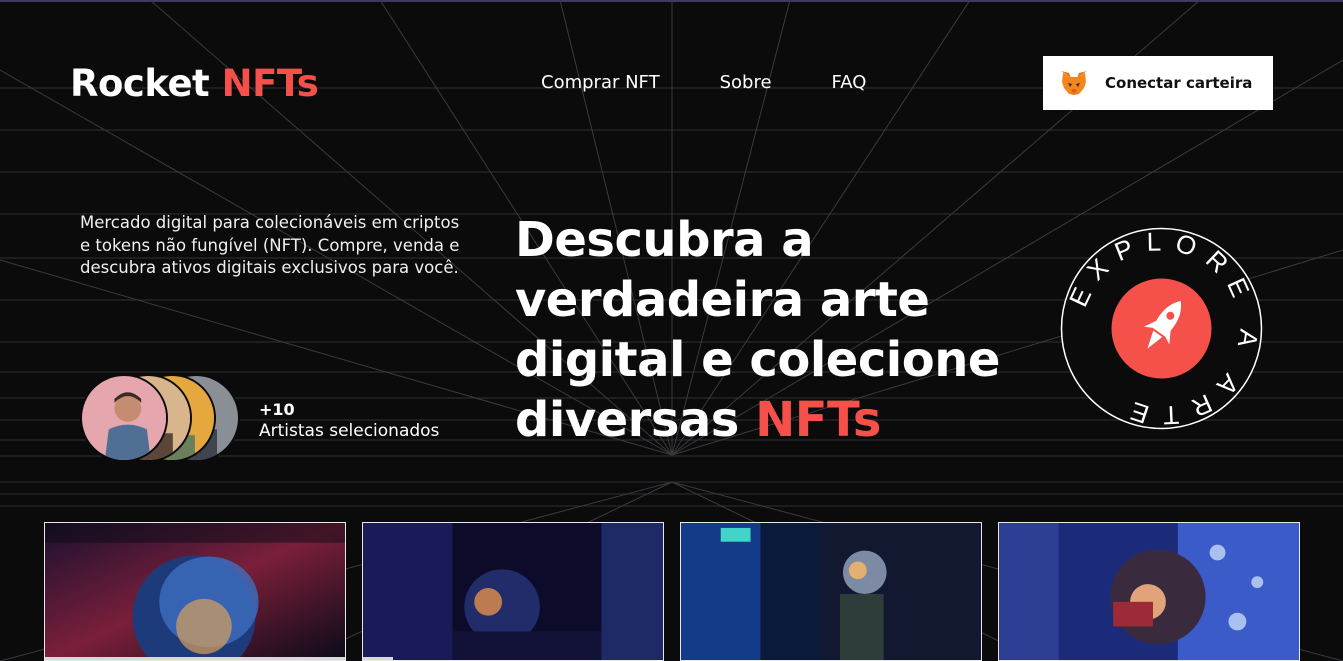 The width and height of the screenshot is (1343, 661). I want to click on artists-label: Artistas selecionados, so click(349, 431).